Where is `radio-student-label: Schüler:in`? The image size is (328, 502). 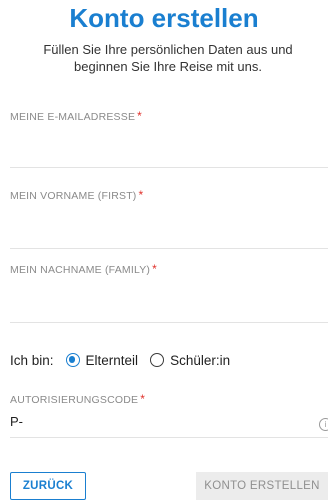
radio-student-label: Schüler:in is located at coordinates (200, 360).